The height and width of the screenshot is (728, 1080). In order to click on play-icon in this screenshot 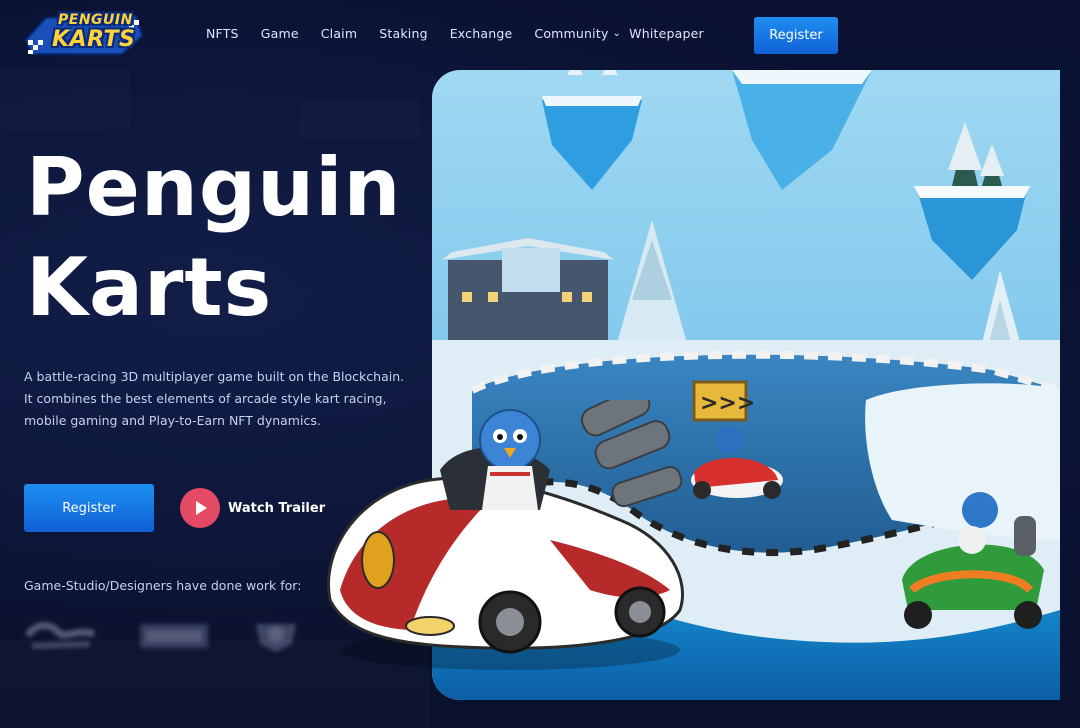, I will do `click(200, 508)`.